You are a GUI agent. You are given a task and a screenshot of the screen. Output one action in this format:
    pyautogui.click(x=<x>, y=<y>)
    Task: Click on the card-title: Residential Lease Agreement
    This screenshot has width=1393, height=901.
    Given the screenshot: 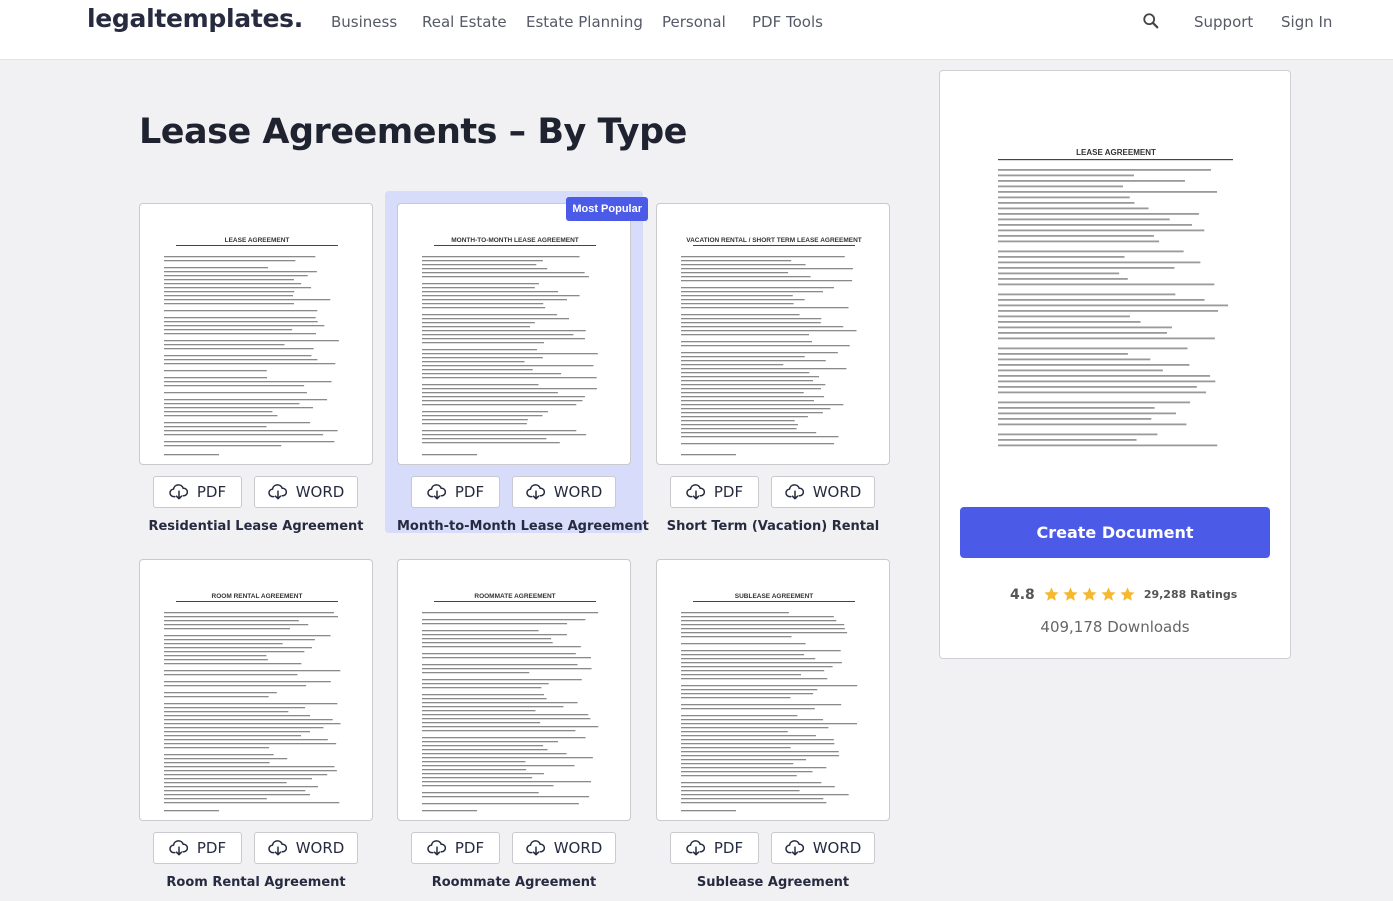 What is the action you would take?
    pyautogui.click(x=256, y=526)
    